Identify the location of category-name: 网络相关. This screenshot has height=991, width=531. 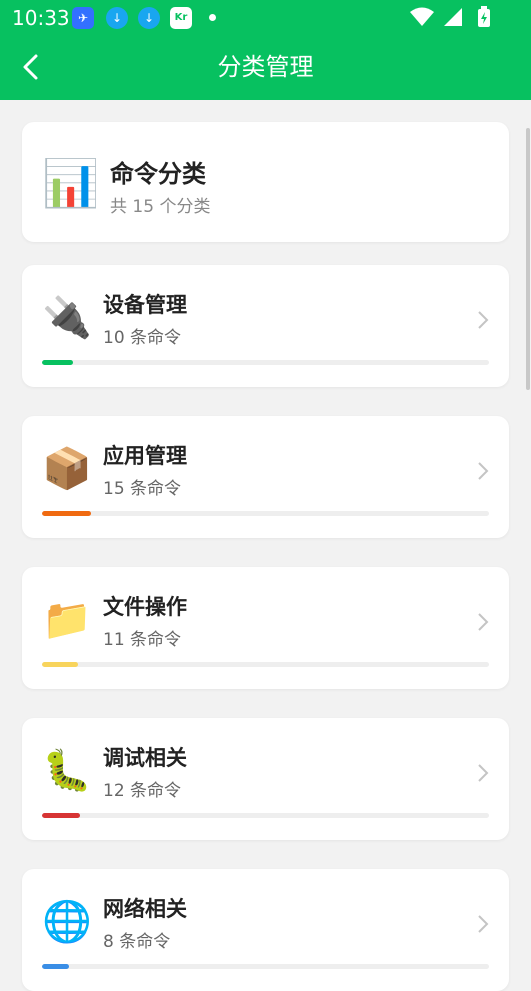
(145, 909).